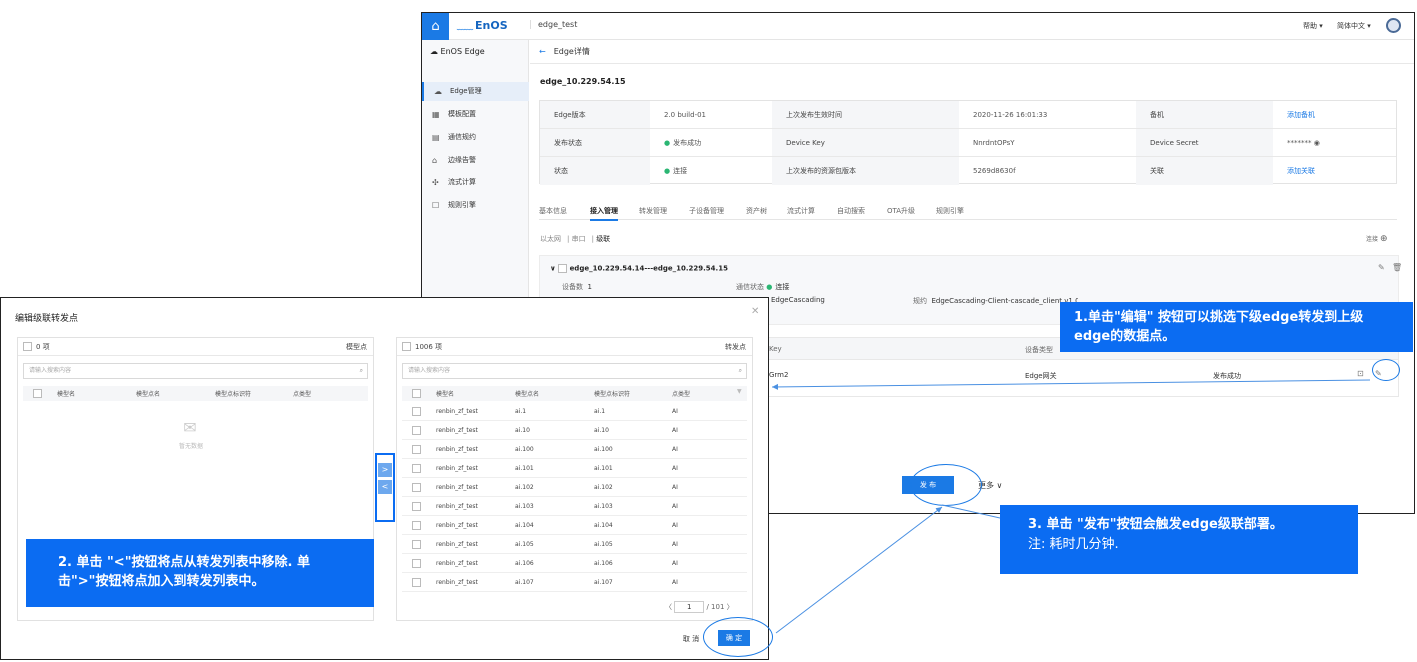 The width and height of the screenshot is (1417, 662). I want to click on arrow-callout-publish, so click(971, 511).